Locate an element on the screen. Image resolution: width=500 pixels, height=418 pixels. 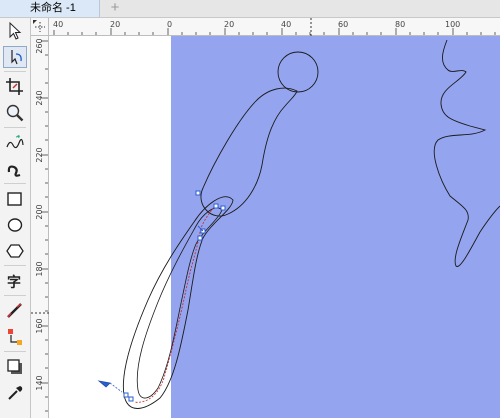
ruler-label: 80 is located at coordinates (400, 24).